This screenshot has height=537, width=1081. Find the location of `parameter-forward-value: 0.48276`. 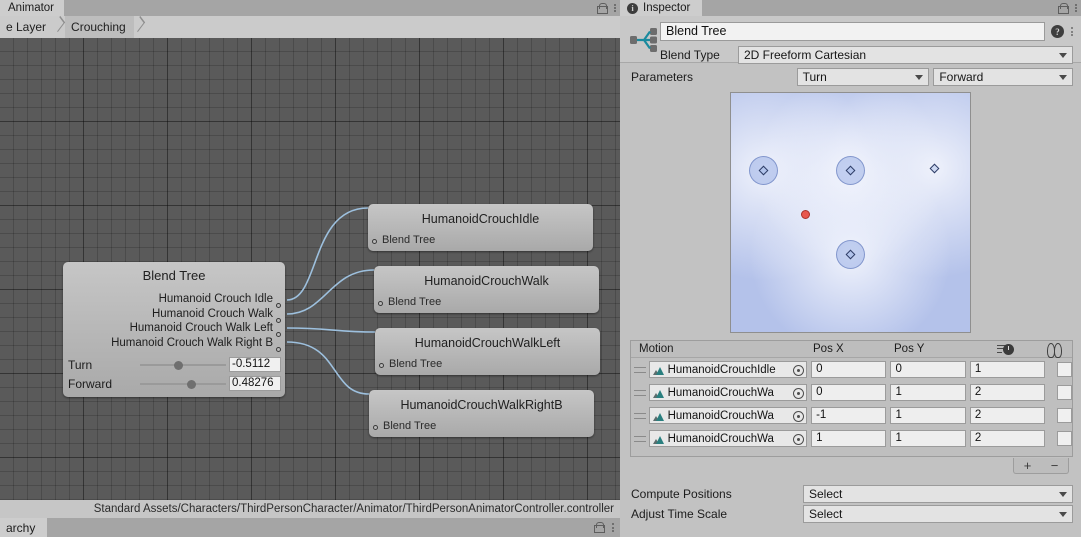

parameter-forward-value: 0.48276 is located at coordinates (255, 383).